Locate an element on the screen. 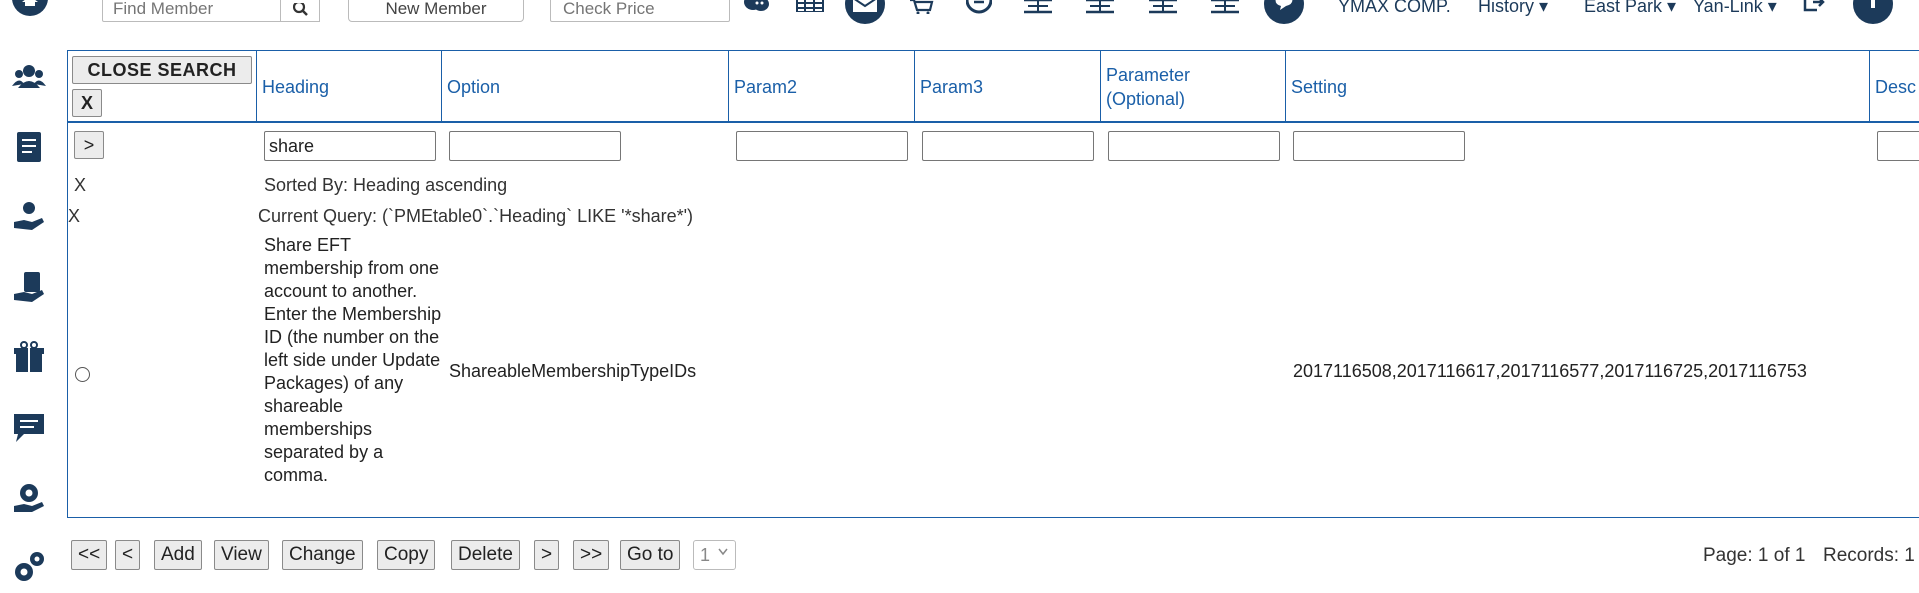  history-menu: History ▾ is located at coordinates (1513, 8).